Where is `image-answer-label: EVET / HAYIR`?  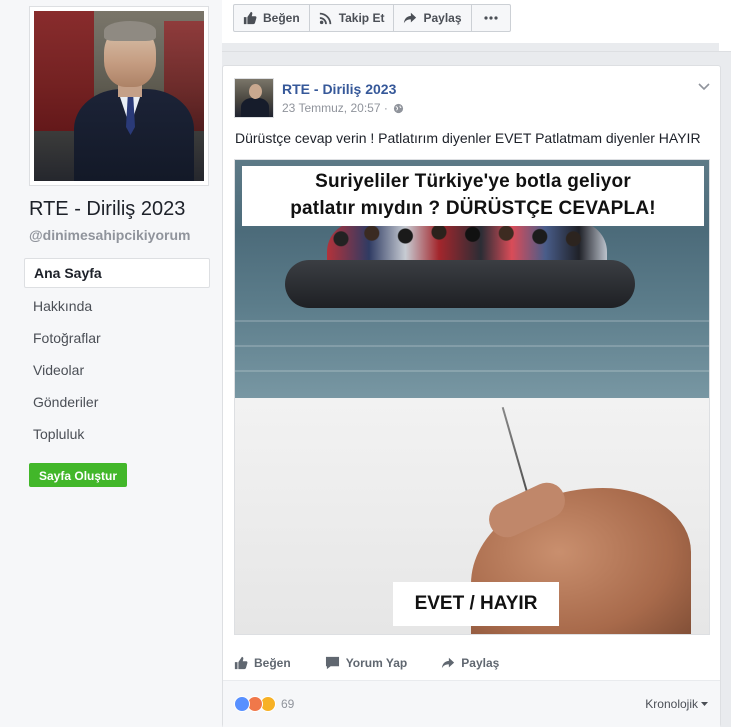
image-answer-label: EVET / HAYIR is located at coordinates (476, 604).